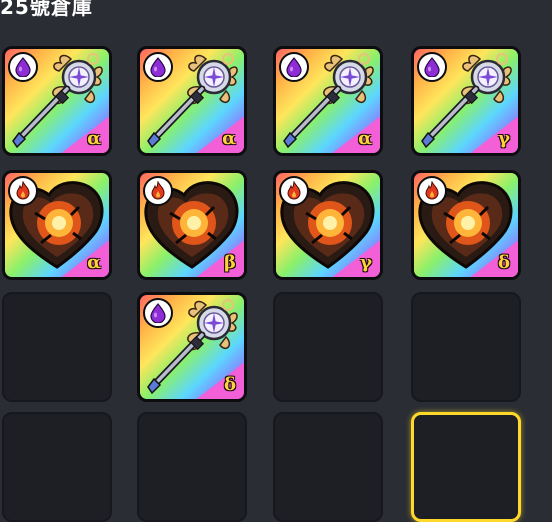 This screenshot has width=552, height=522. I want to click on inventory-slot-selected, so click(466, 467).